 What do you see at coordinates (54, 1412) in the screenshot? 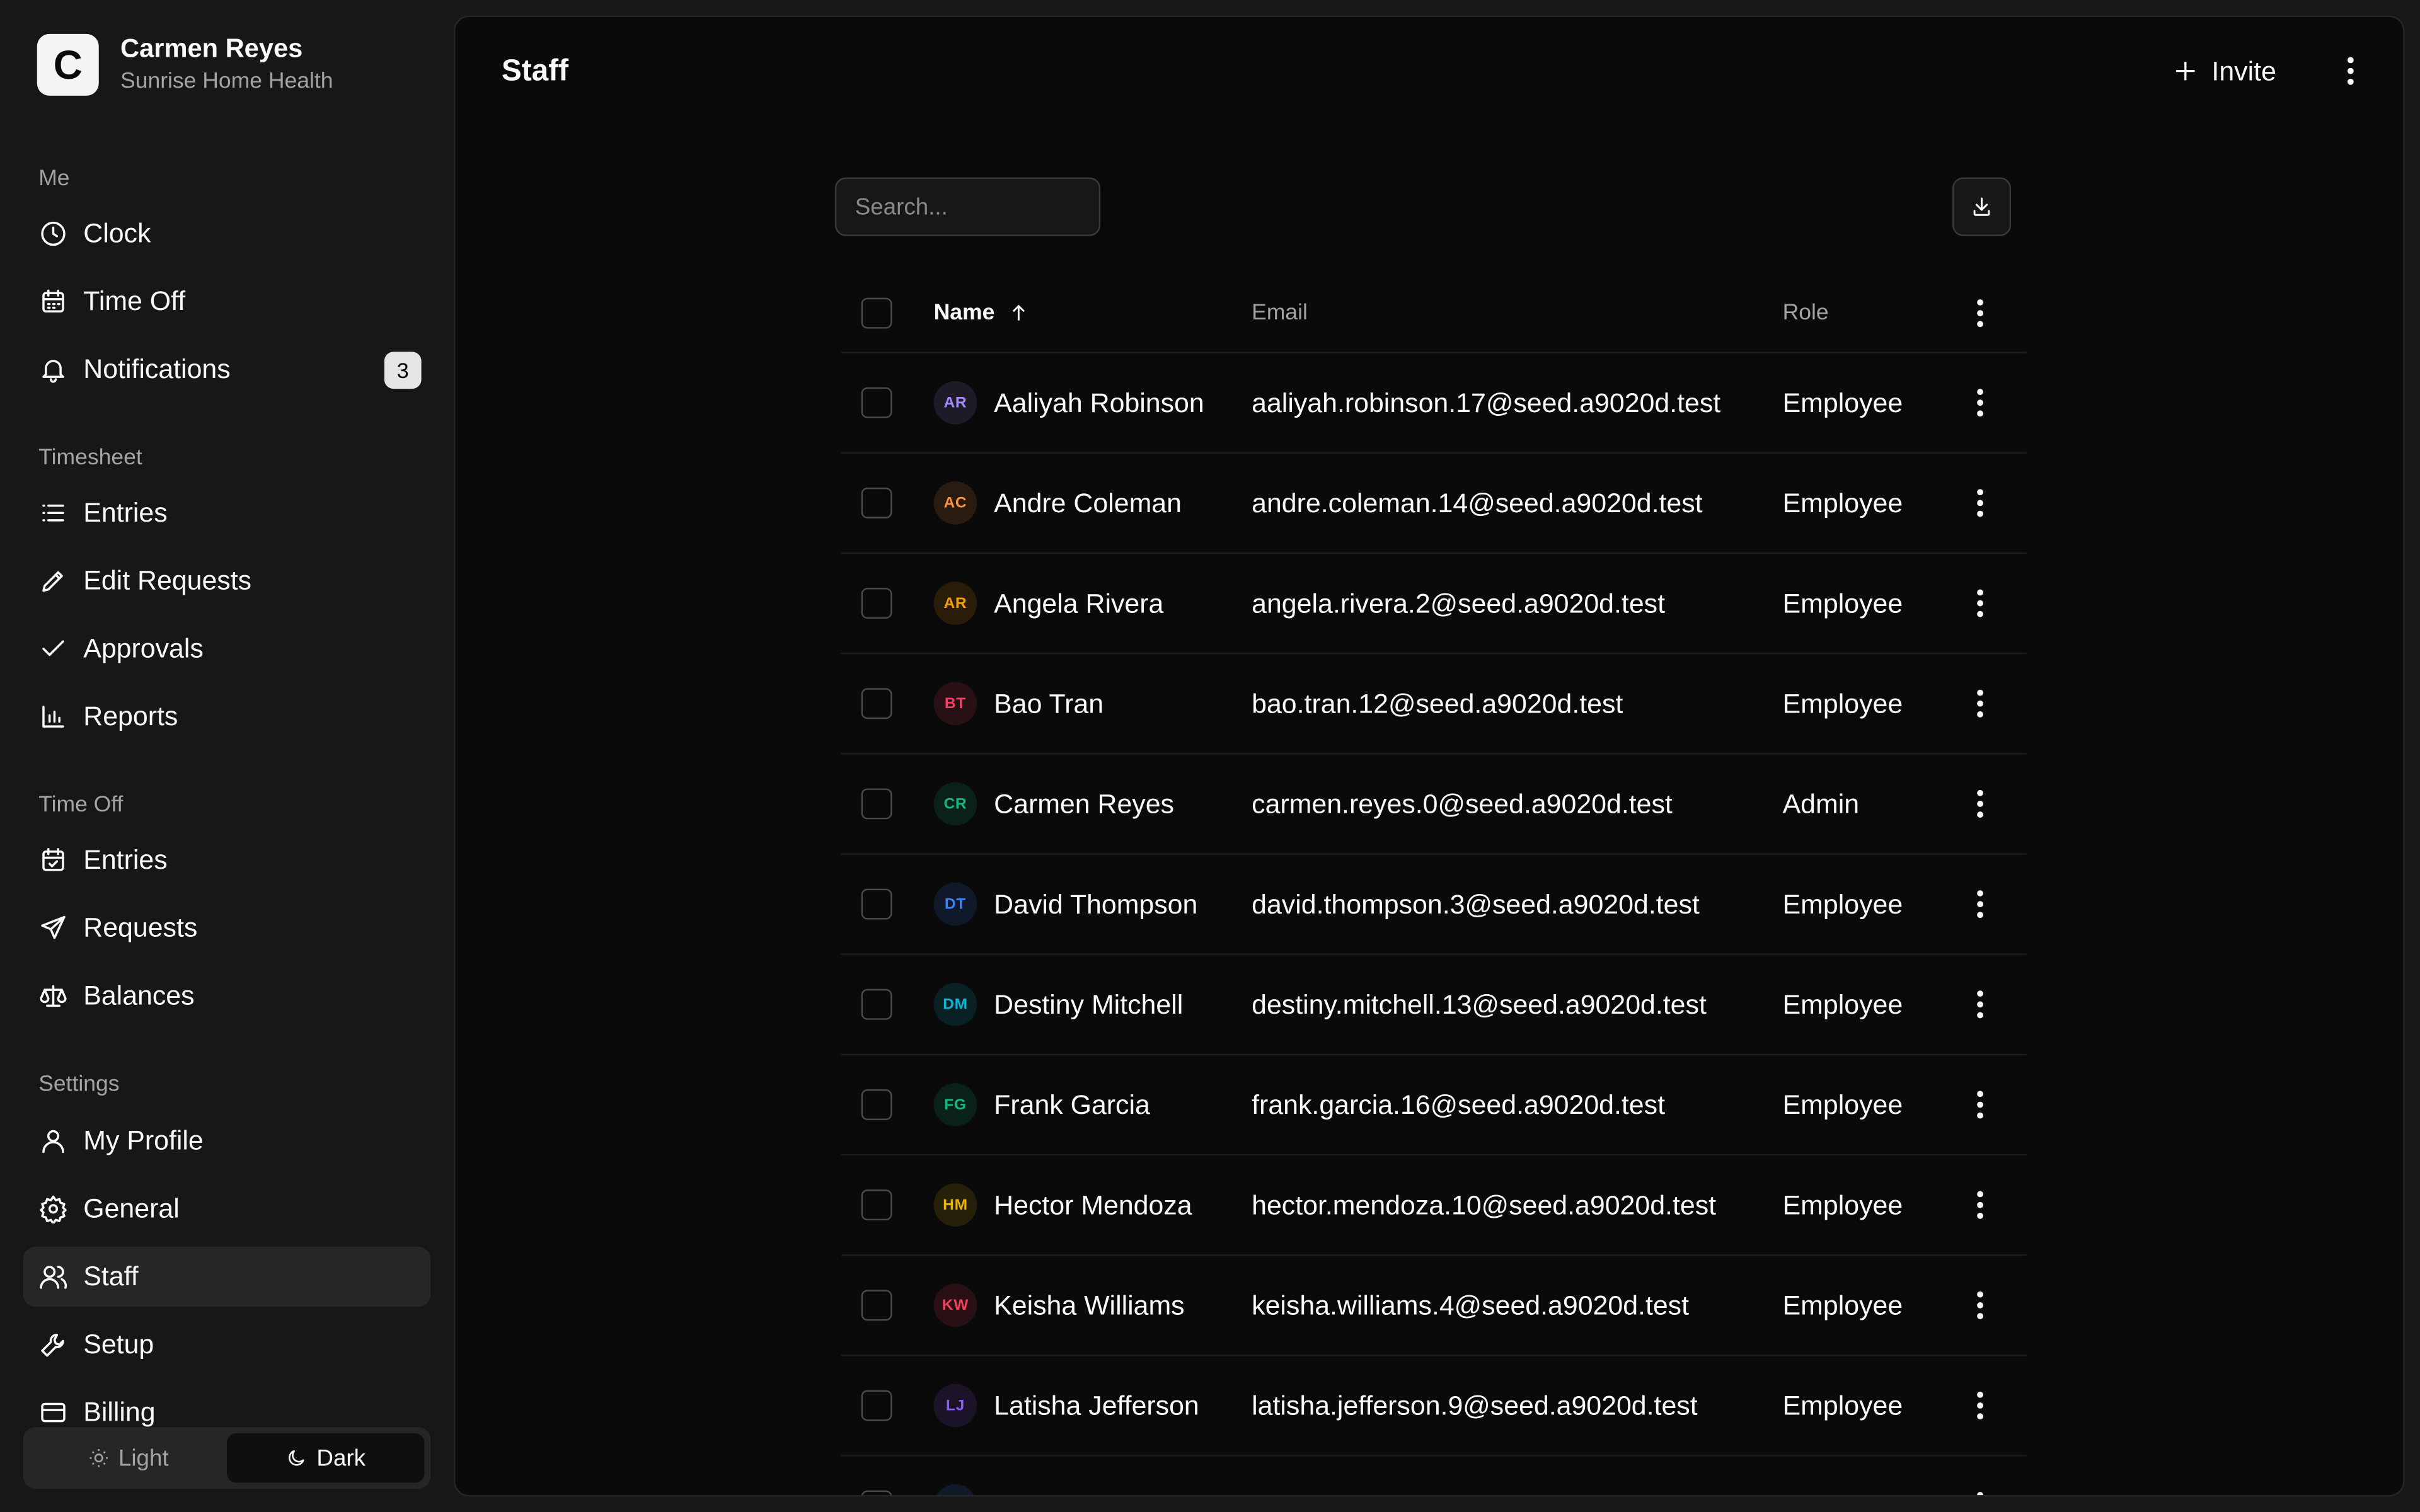
I see `credit-card-icon` at bounding box center [54, 1412].